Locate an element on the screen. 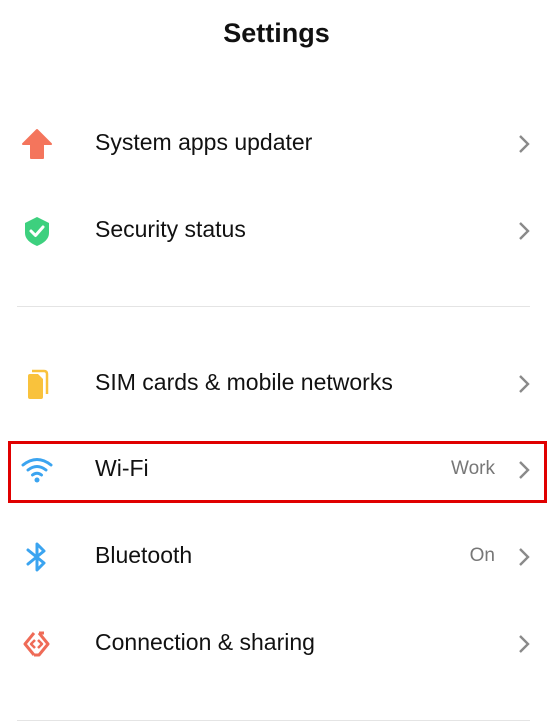  sim-cards-icon is located at coordinates (37, 384).